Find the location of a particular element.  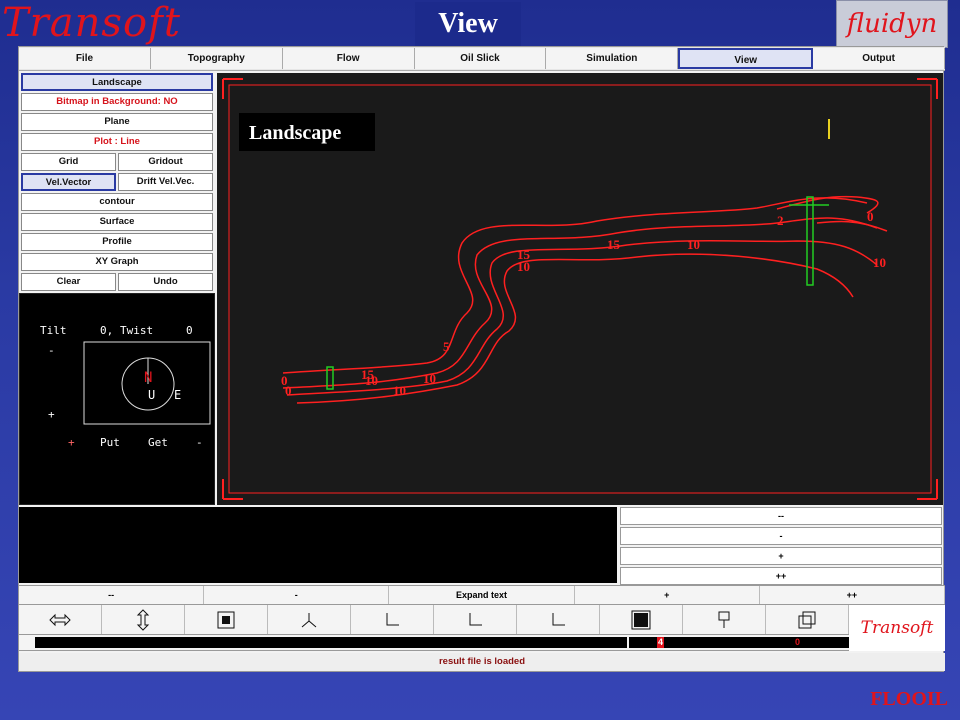

menu-output: Output is located at coordinates (879, 58).